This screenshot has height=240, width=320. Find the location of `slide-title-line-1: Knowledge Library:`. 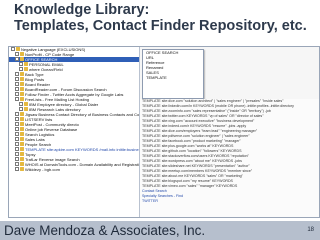

slide-title-line-1: Knowledge Library: is located at coordinates (82, 10).